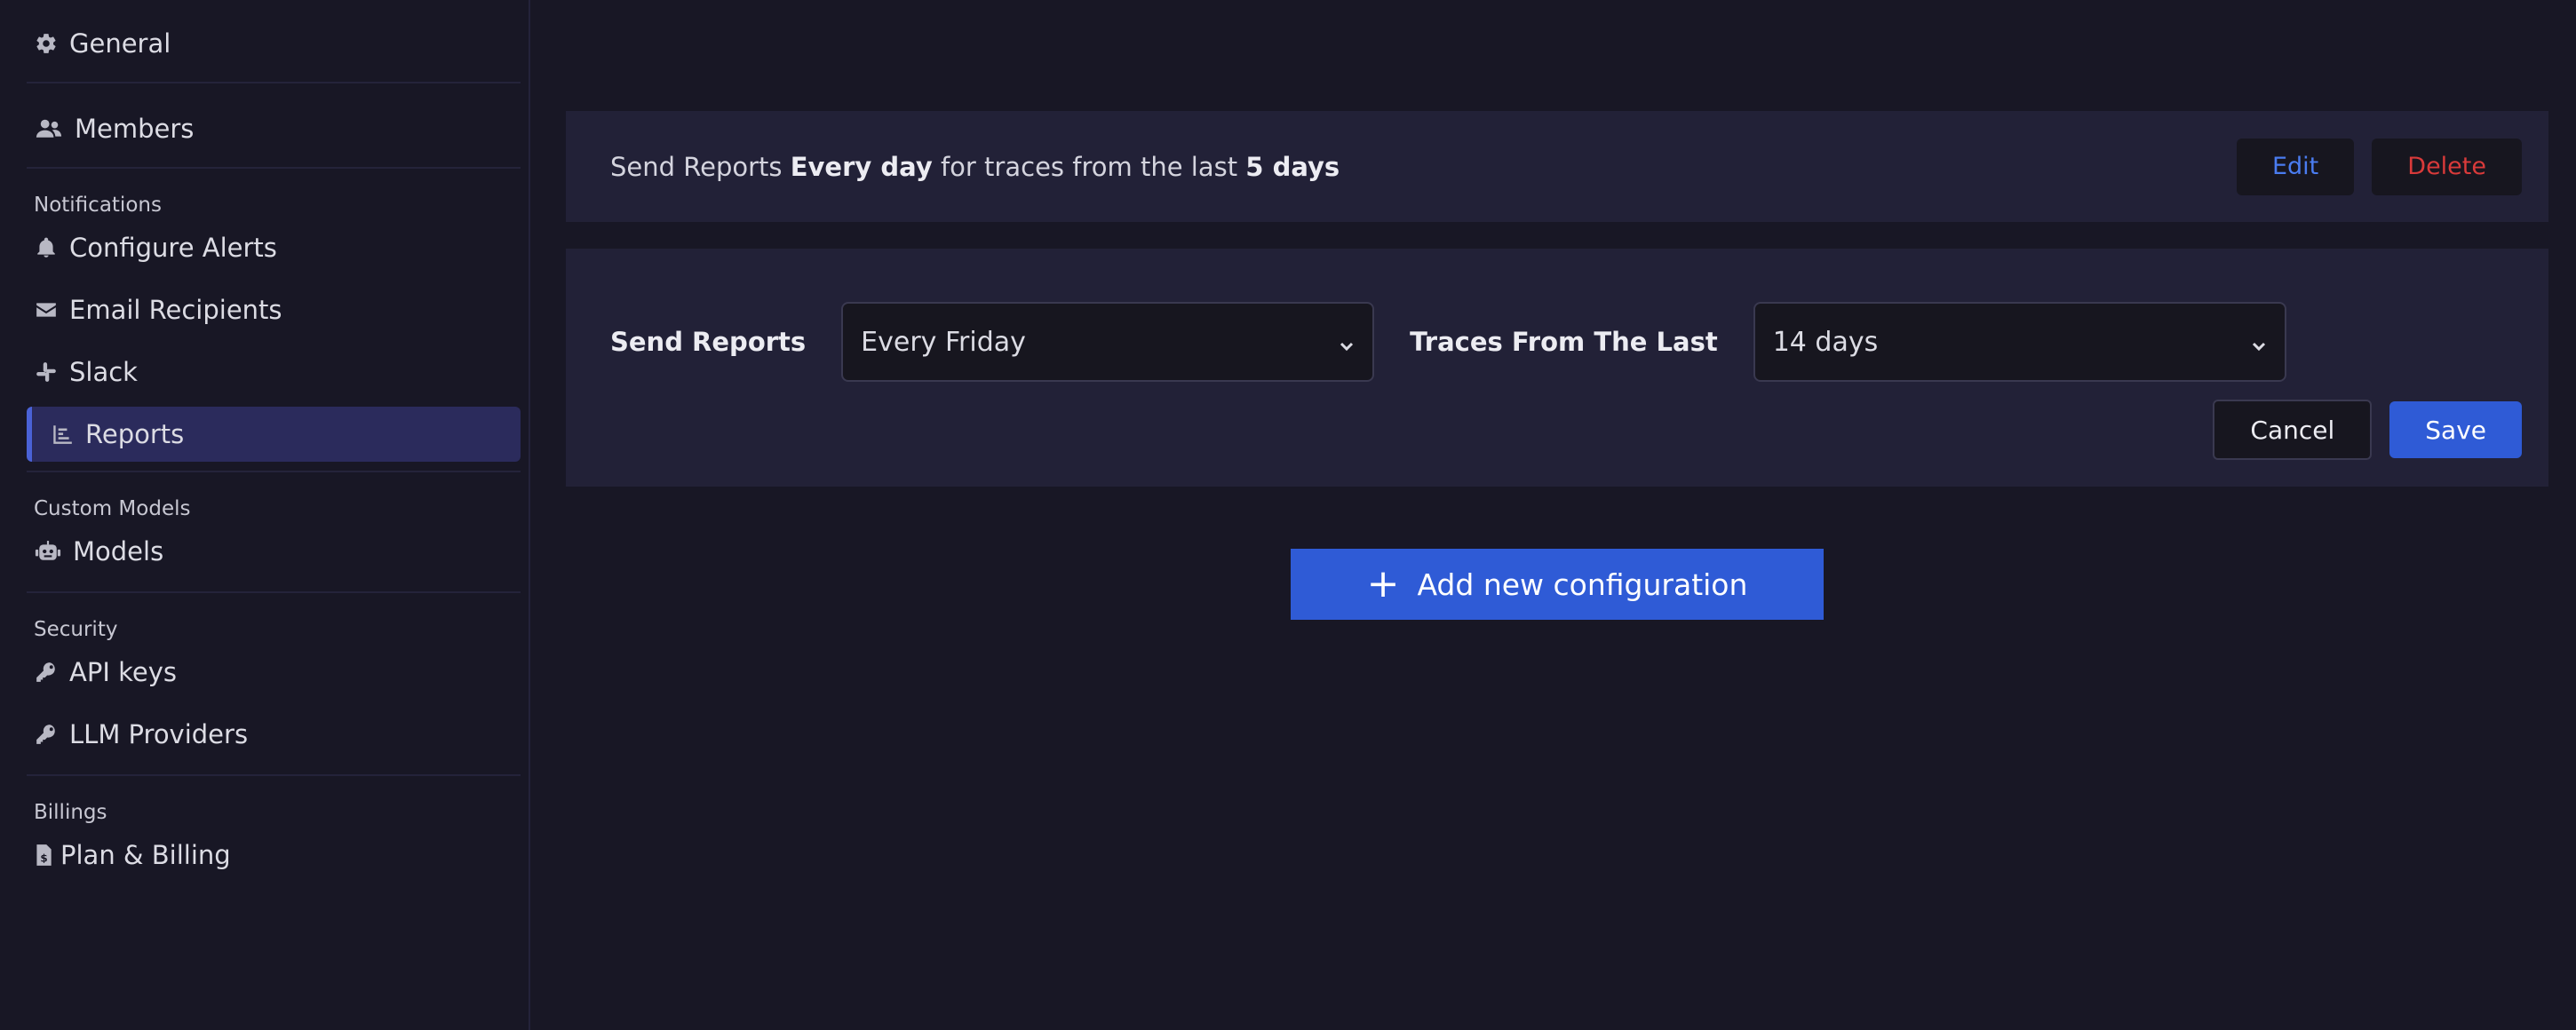 The width and height of the screenshot is (2576, 1030). What do you see at coordinates (2455, 429) in the screenshot?
I see `save-button: Save` at bounding box center [2455, 429].